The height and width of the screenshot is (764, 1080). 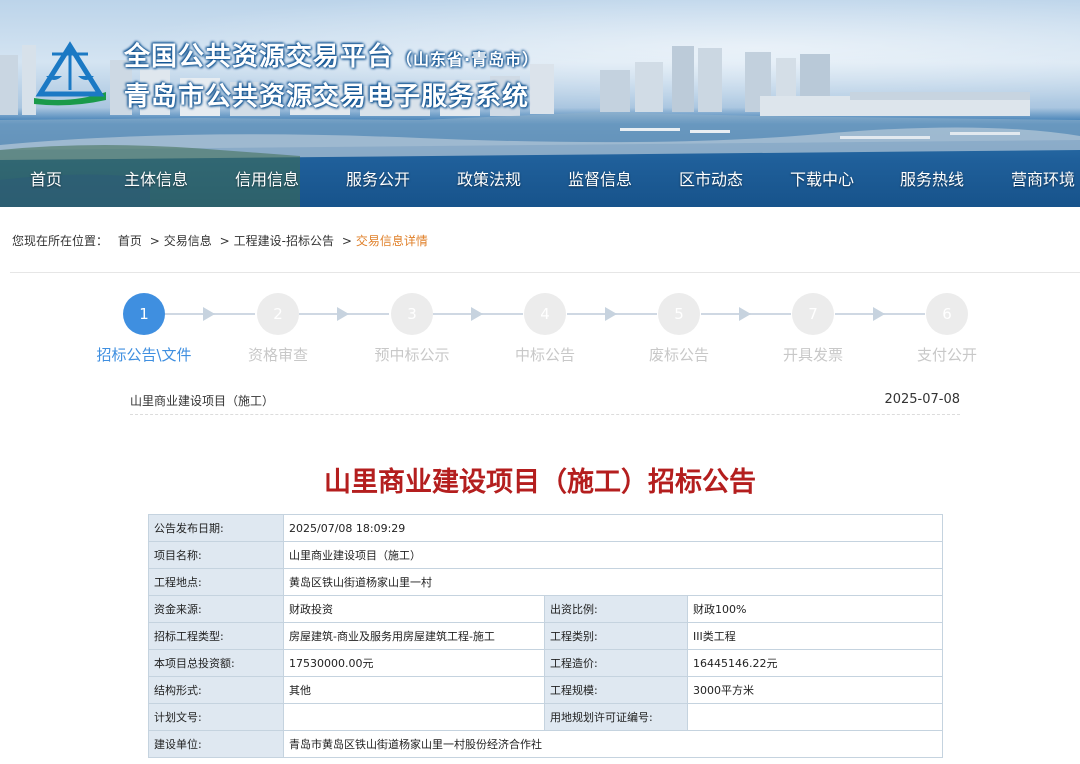 I want to click on project-category-value: III类工程, so click(x=815, y=636).